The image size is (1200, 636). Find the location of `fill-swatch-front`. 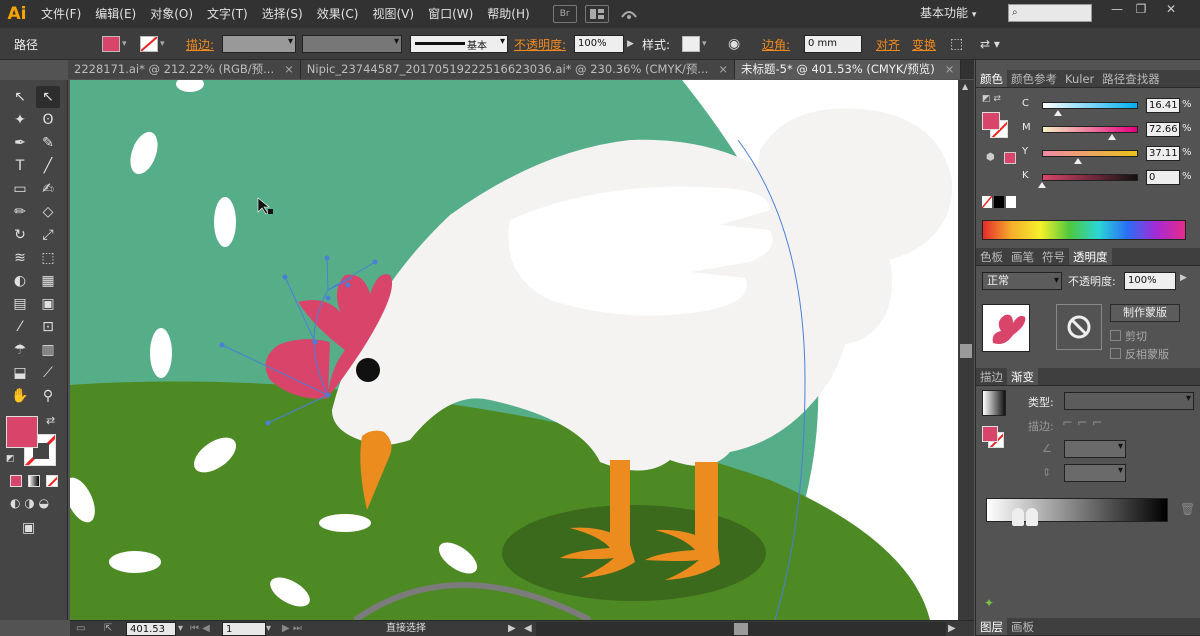

fill-swatch-front is located at coordinates (22, 432).